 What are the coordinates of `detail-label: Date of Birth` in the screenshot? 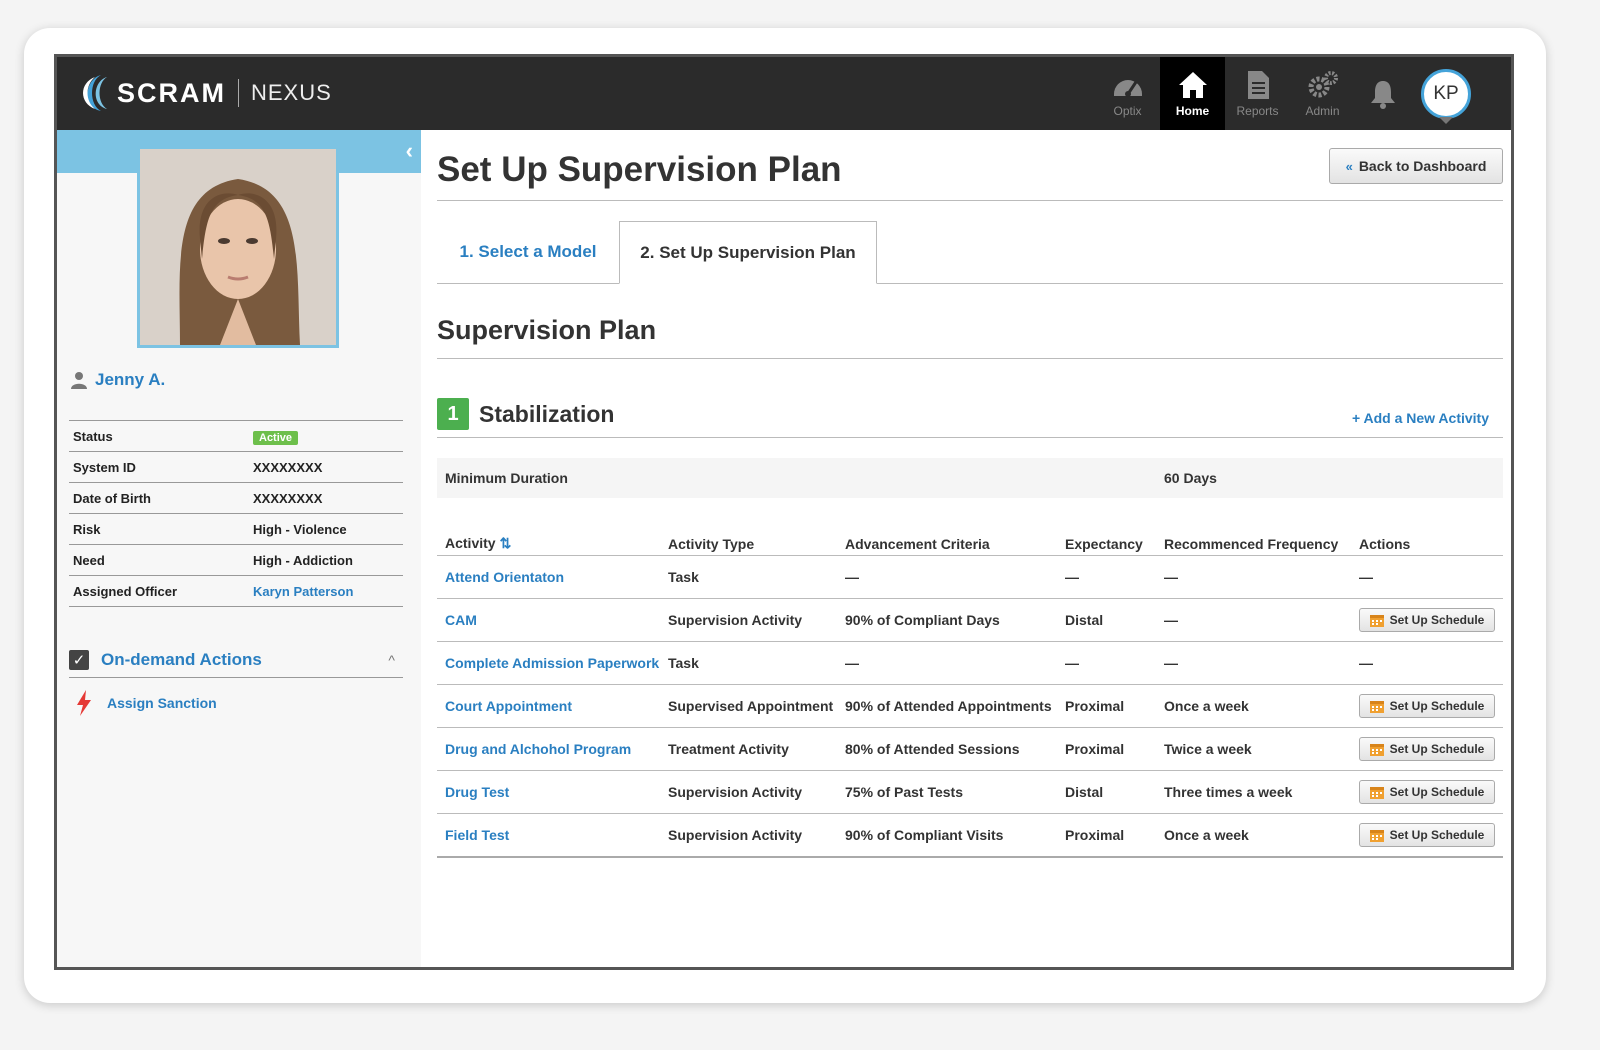 It's located at (112, 498).